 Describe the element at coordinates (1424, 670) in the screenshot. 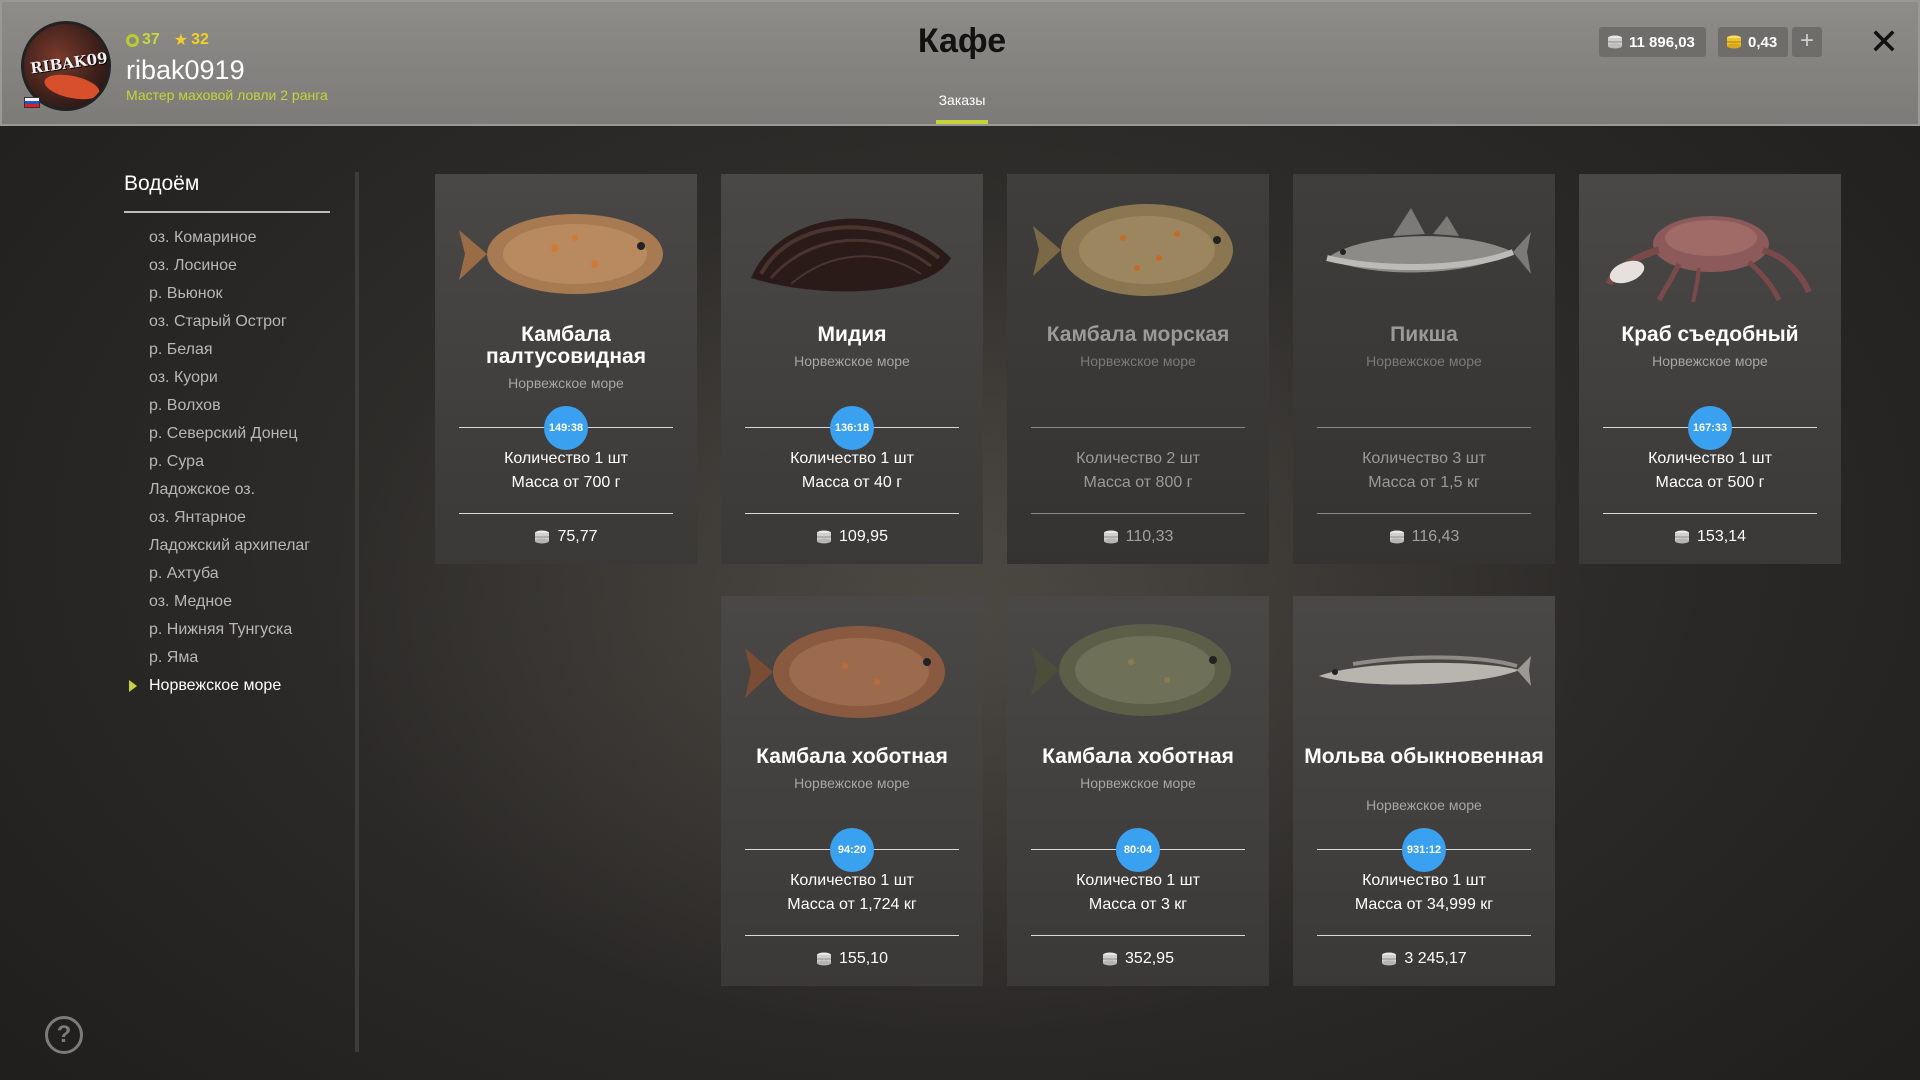

I see `ling-icon` at that location.